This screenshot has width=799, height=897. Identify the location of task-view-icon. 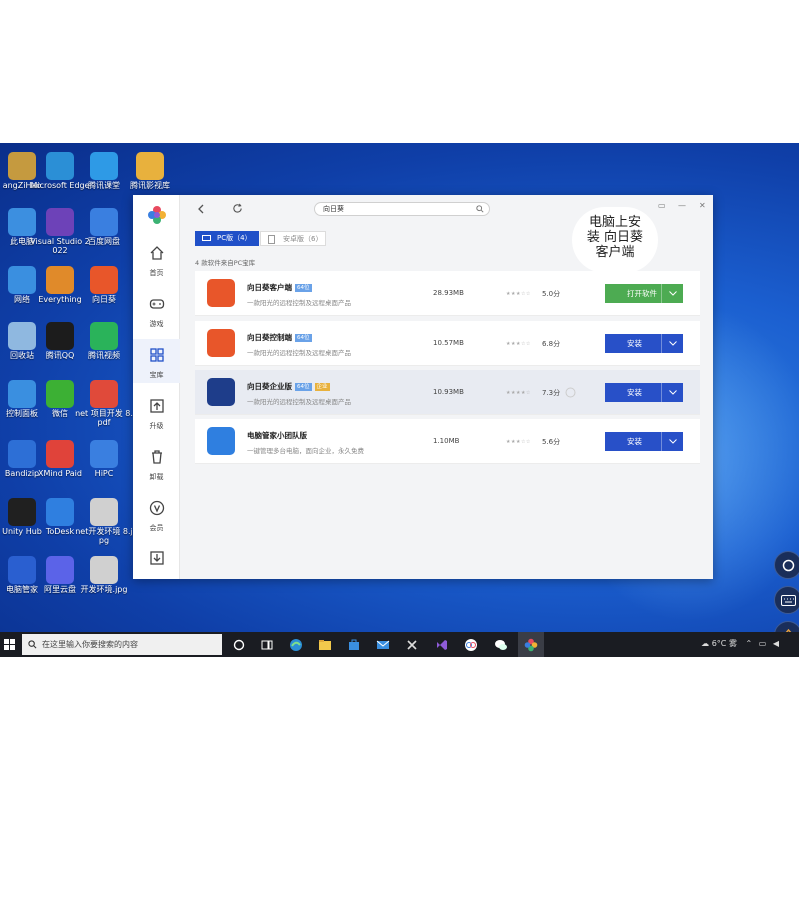
(267, 645).